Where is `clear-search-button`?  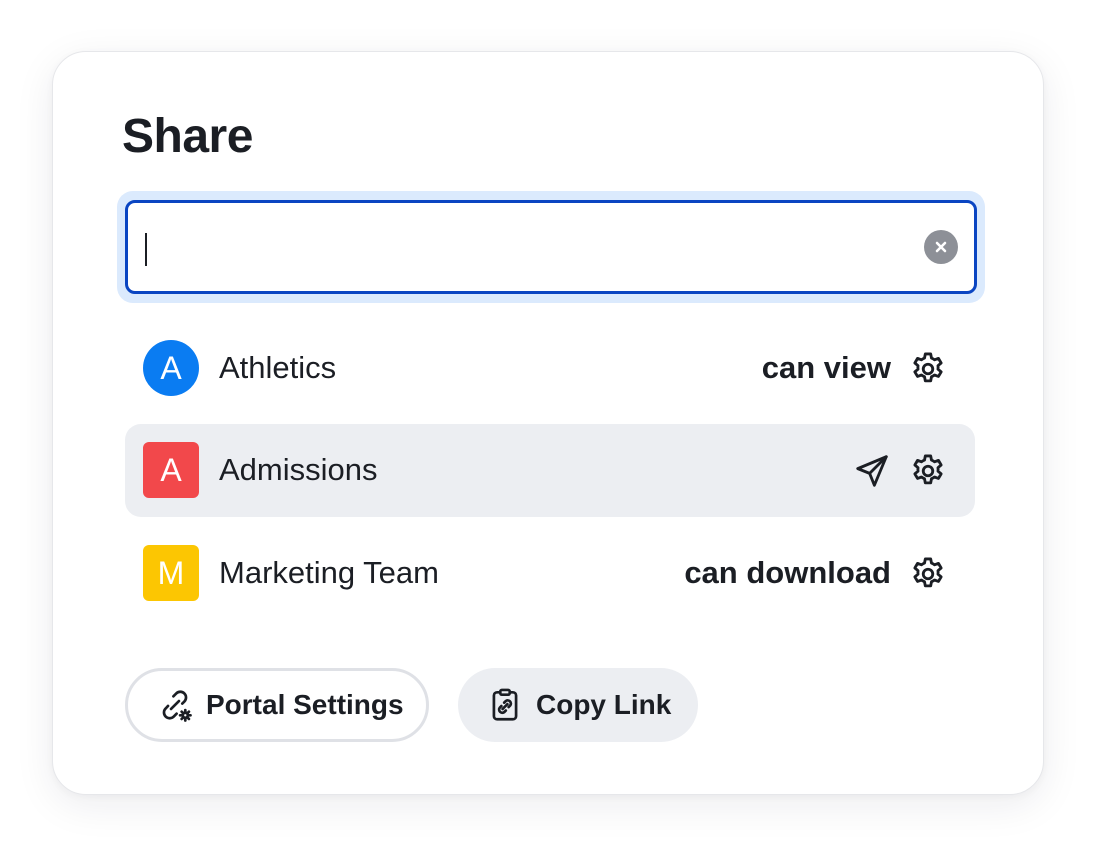 clear-search-button is located at coordinates (941, 247).